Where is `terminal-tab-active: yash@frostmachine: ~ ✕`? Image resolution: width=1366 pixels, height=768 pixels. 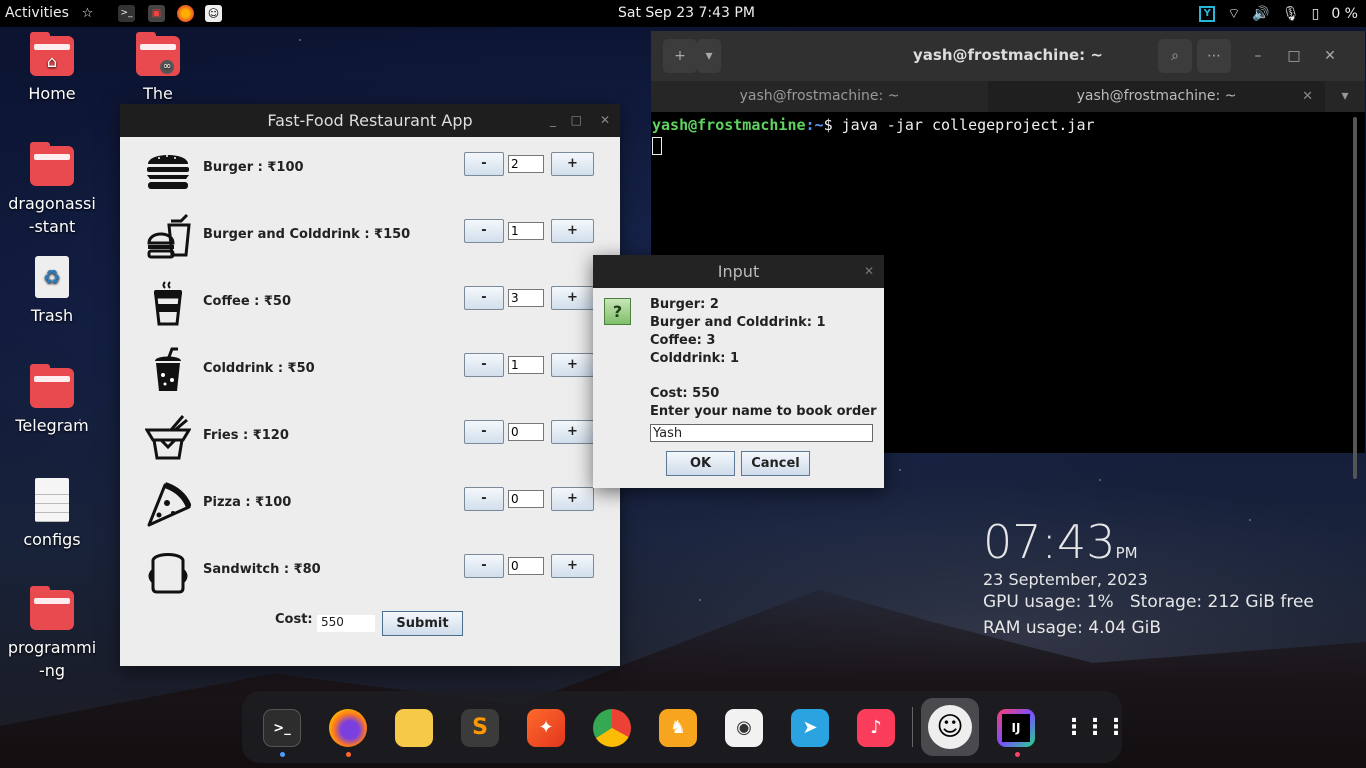
terminal-tab-active: yash@frostmachine: ~ ✕ is located at coordinates (1156, 96).